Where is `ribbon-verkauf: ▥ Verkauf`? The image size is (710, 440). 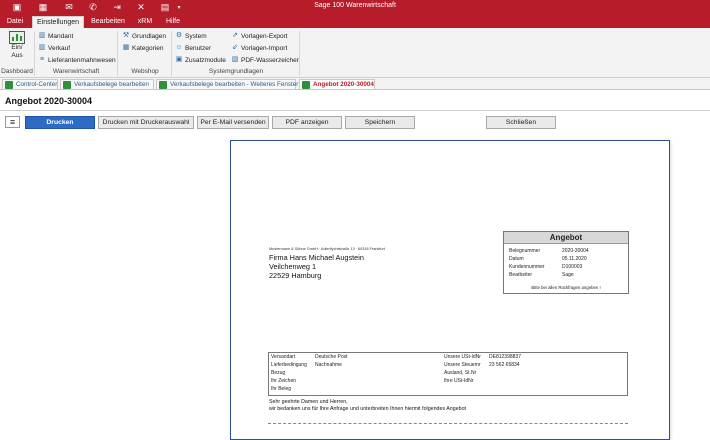
ribbon-verkauf: ▥ Verkauf is located at coordinates (54, 48).